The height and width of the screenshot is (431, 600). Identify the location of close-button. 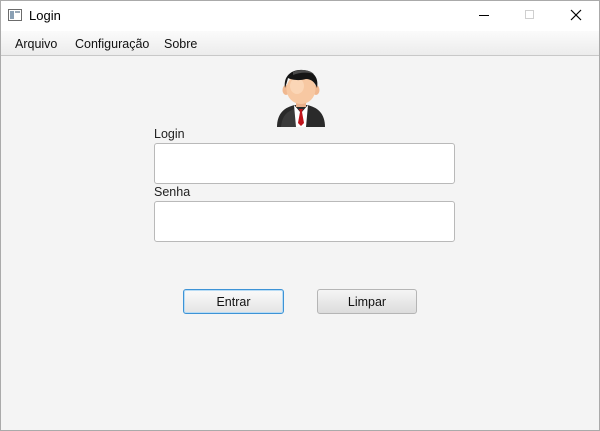
(576, 16).